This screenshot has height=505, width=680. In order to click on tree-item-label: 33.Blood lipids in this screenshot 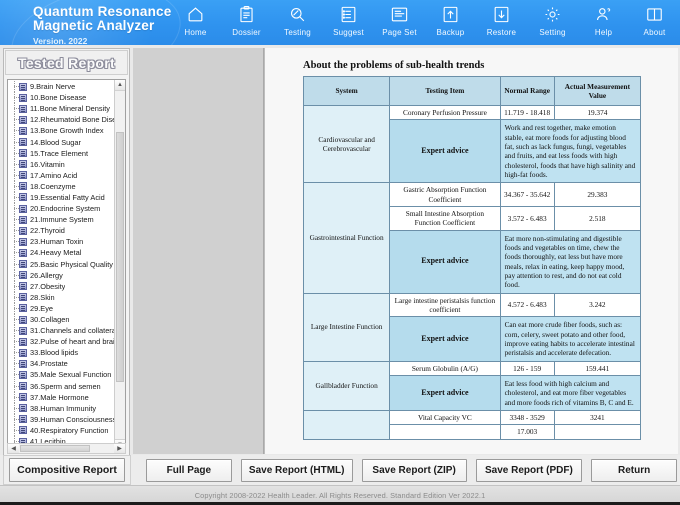, I will do `click(54, 353)`.